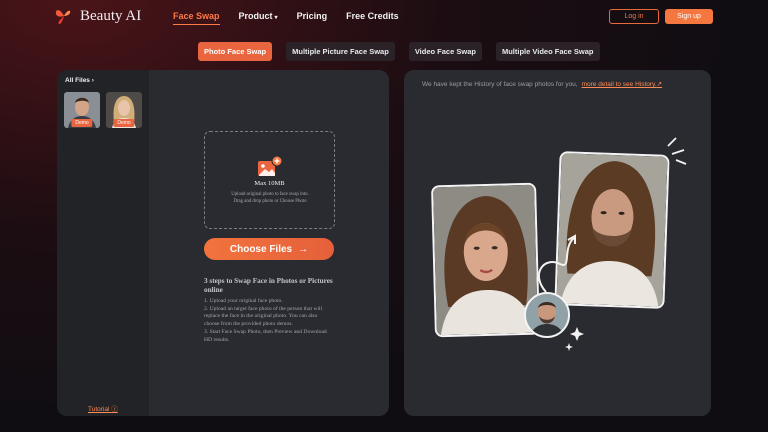 The image size is (768, 432). Describe the element at coordinates (270, 194) in the screenshot. I see `drop-desc-line-1: Upload original photo to face swap into.` at that location.